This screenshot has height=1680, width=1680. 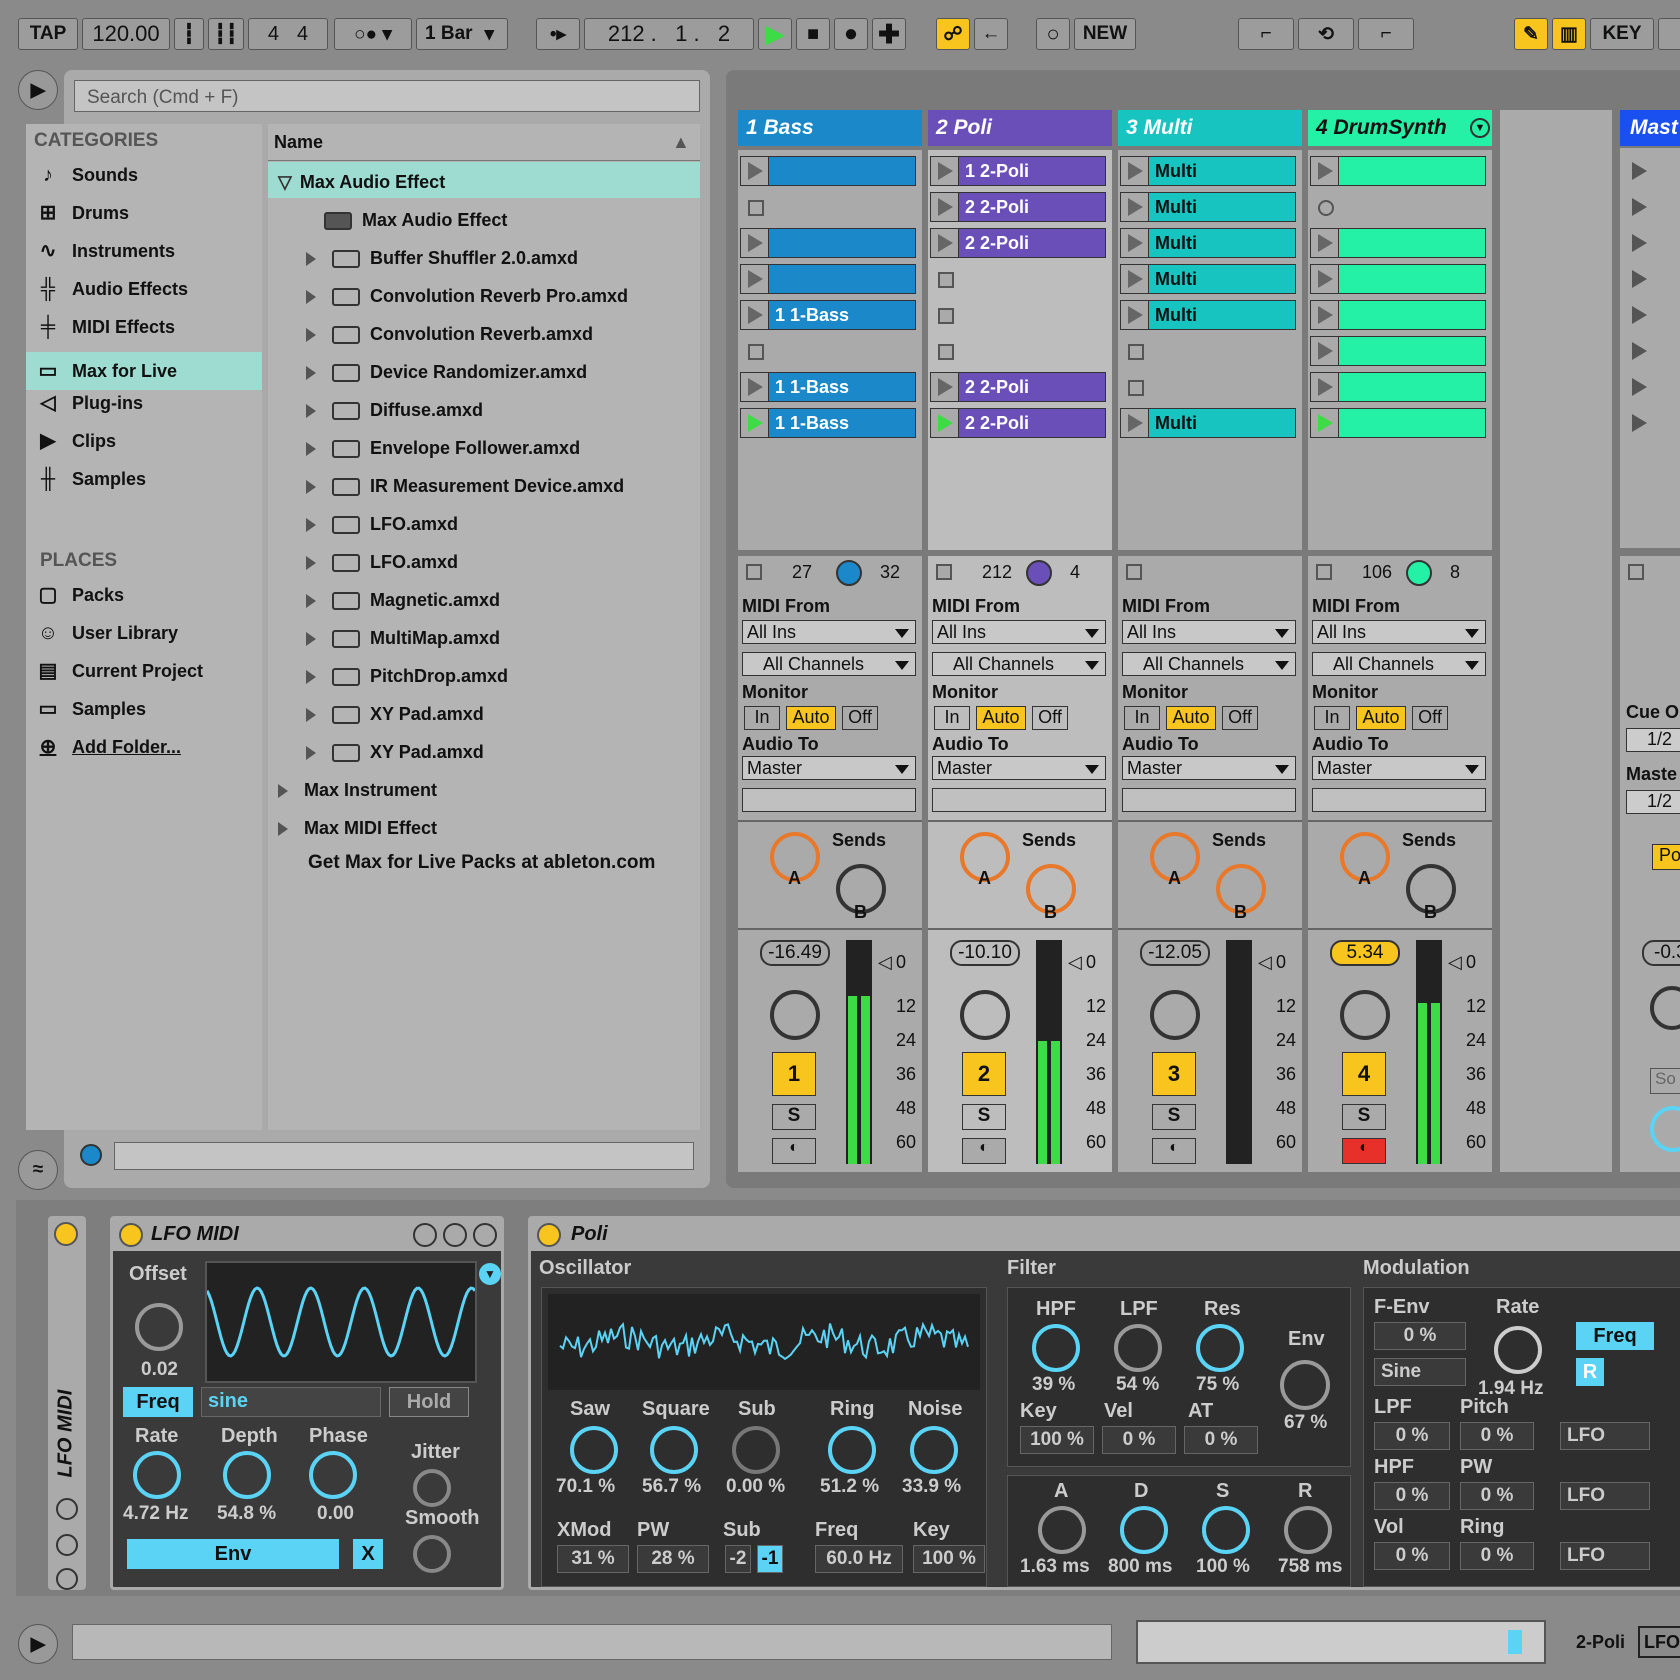 I want to click on track-activator-button: 2, so click(x=984, y=1074).